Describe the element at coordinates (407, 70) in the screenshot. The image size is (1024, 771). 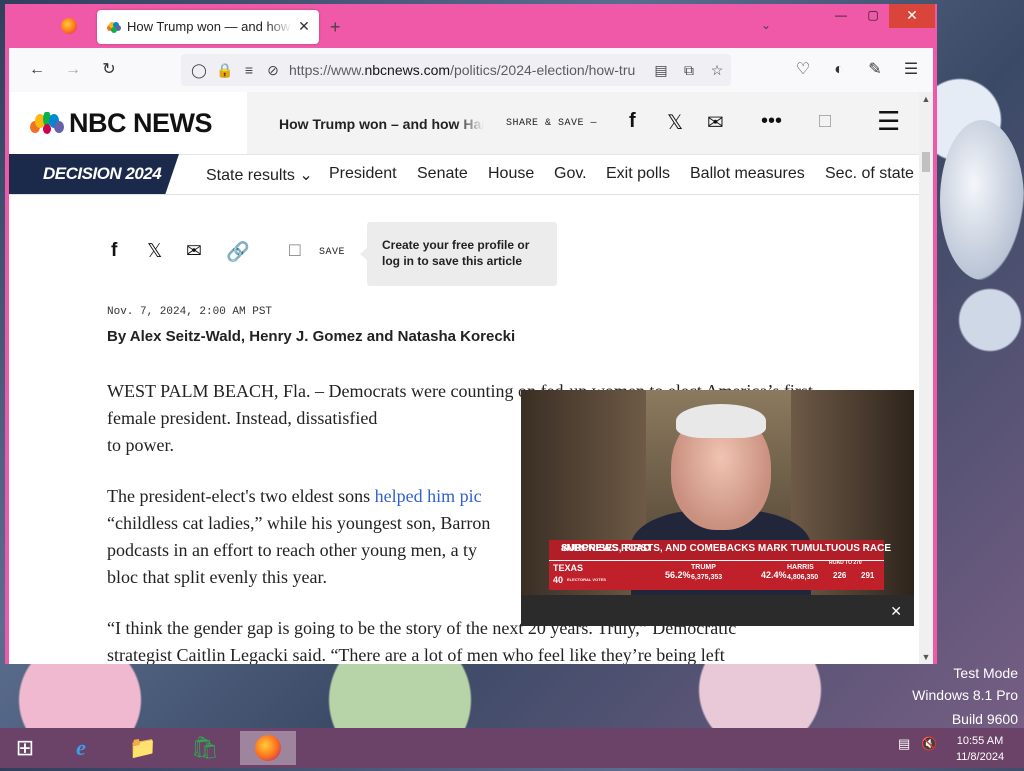
I see `url-domain: nbcnews.com` at that location.